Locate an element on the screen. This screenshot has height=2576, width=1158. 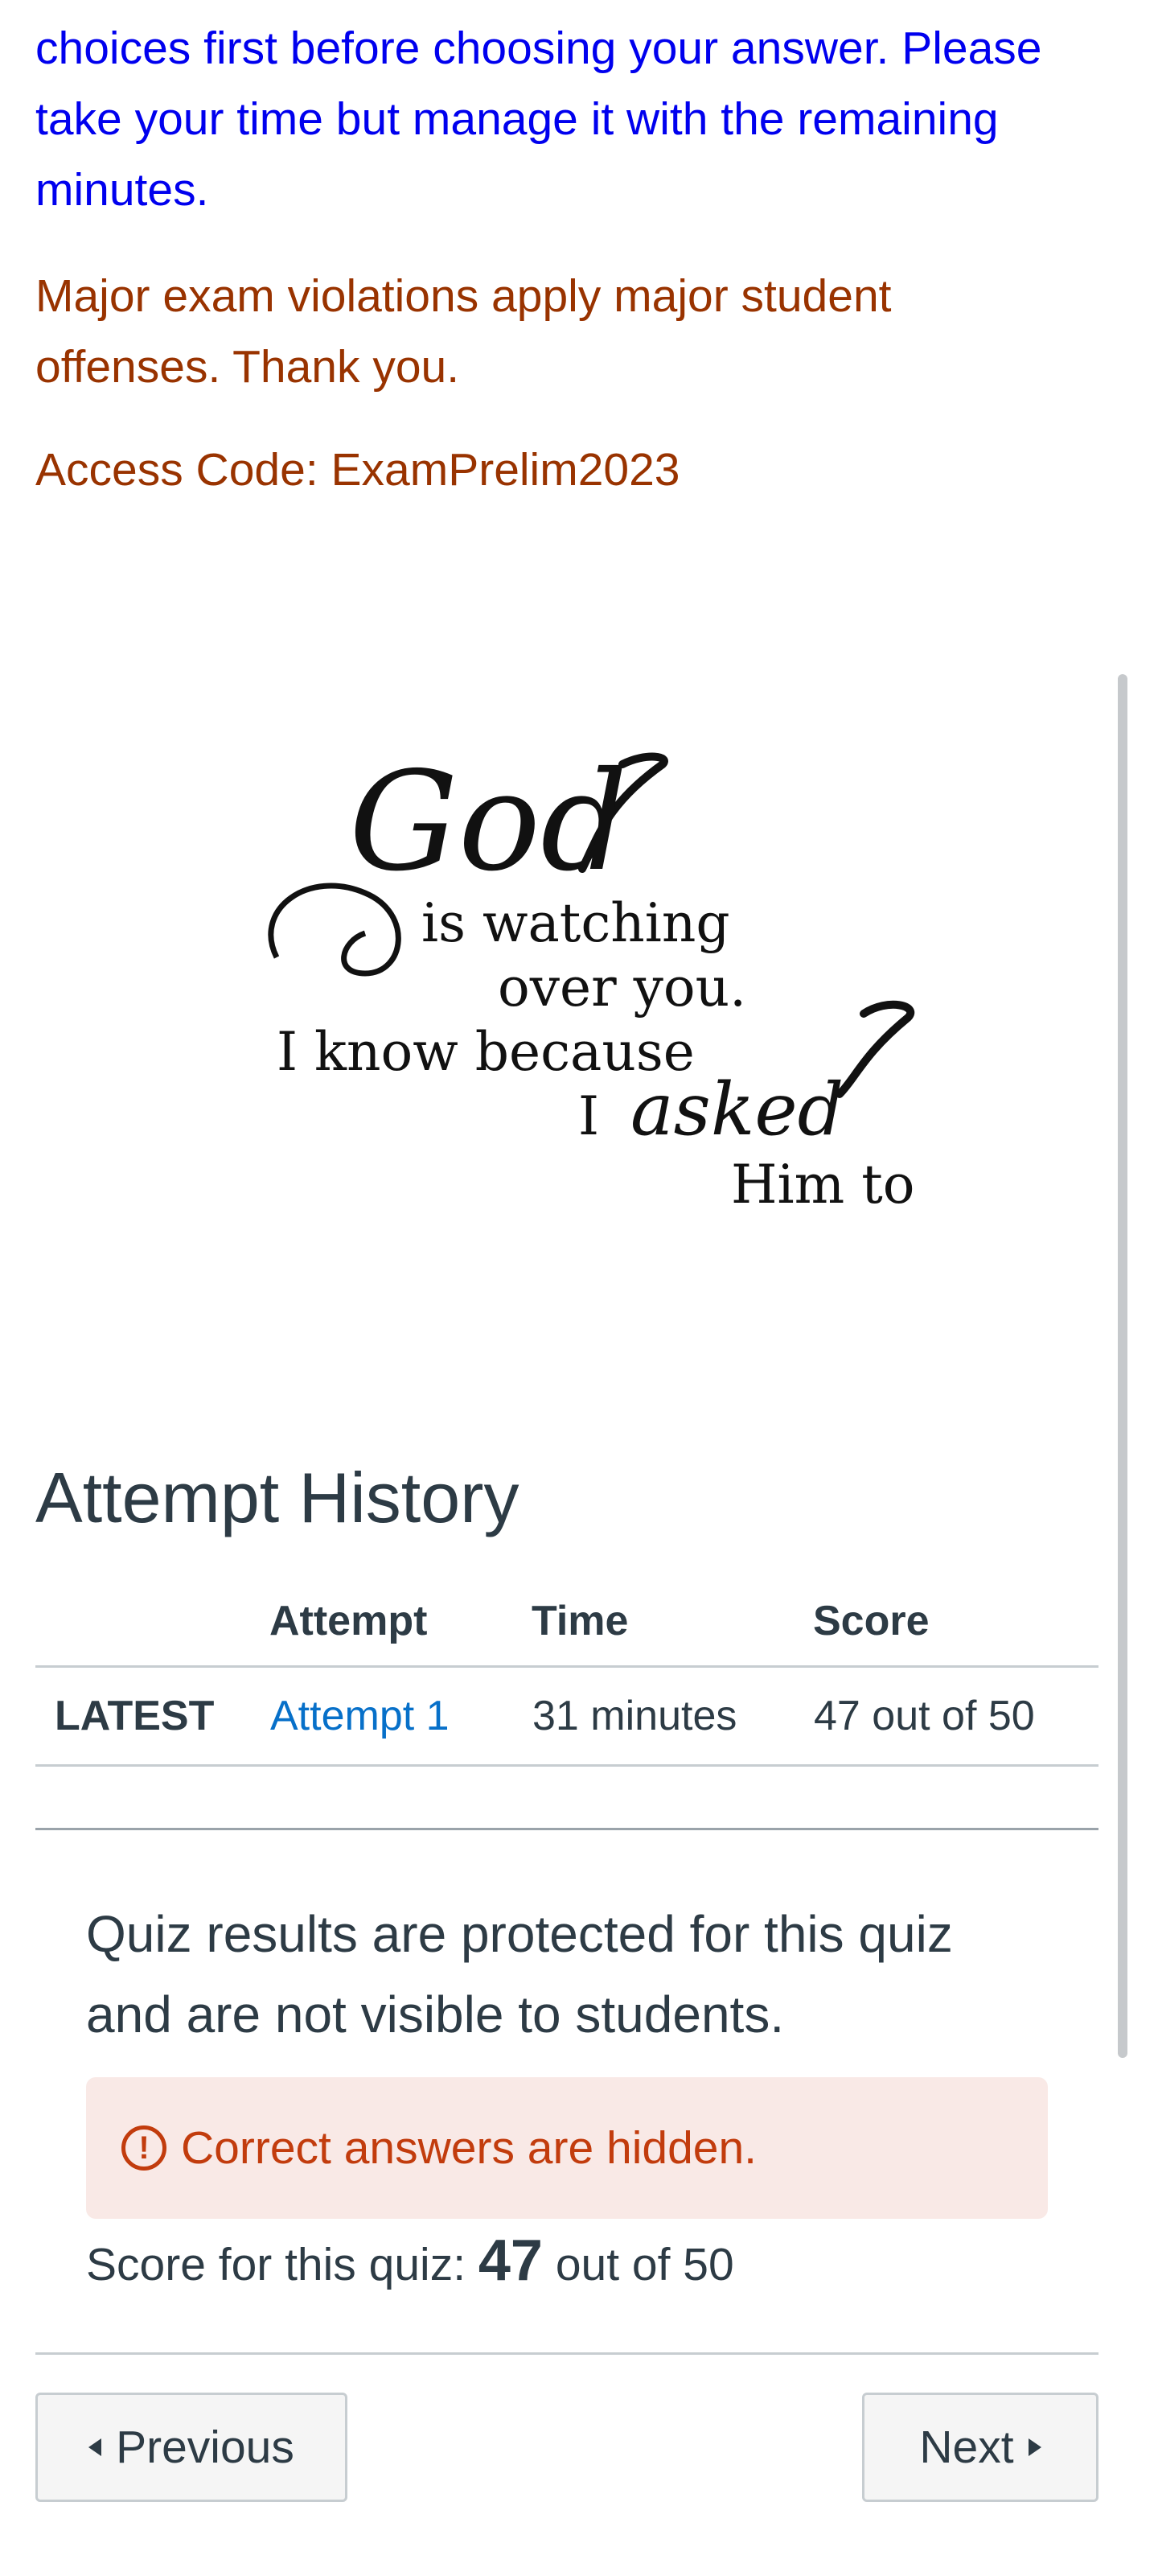
next-button: Next is located at coordinates (980, 2447).